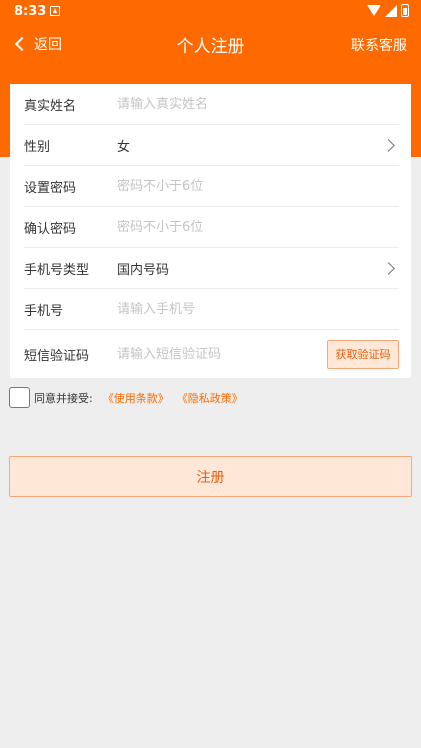 Image resolution: width=421 pixels, height=748 pixels. I want to click on phone-input, so click(258, 309).